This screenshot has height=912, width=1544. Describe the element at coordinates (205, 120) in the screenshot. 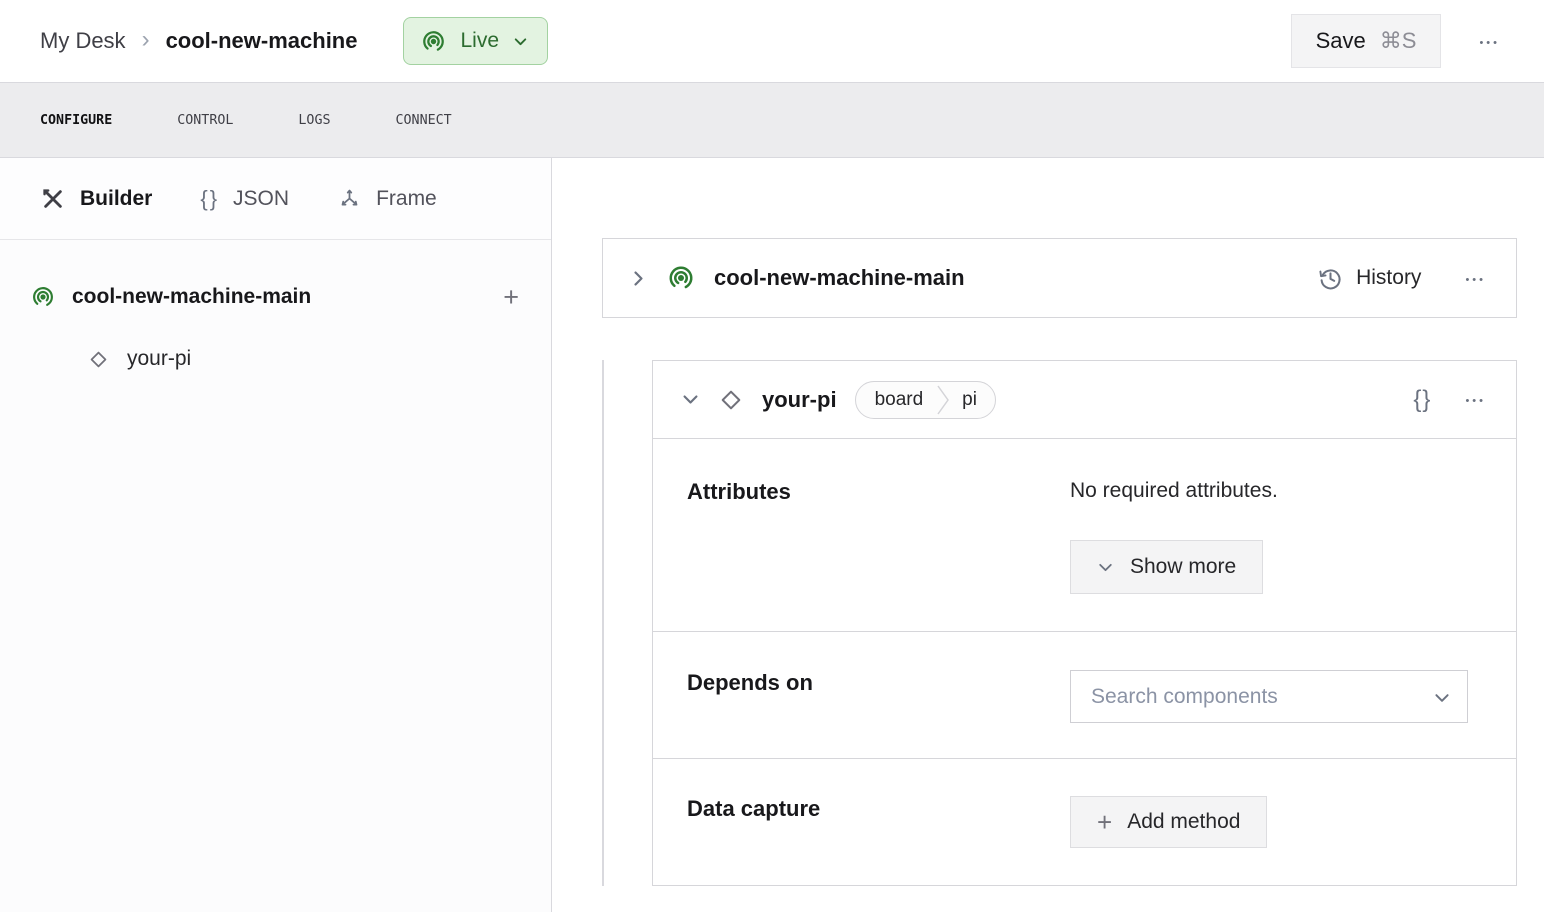

I see `tab-control: CONTROL` at that location.